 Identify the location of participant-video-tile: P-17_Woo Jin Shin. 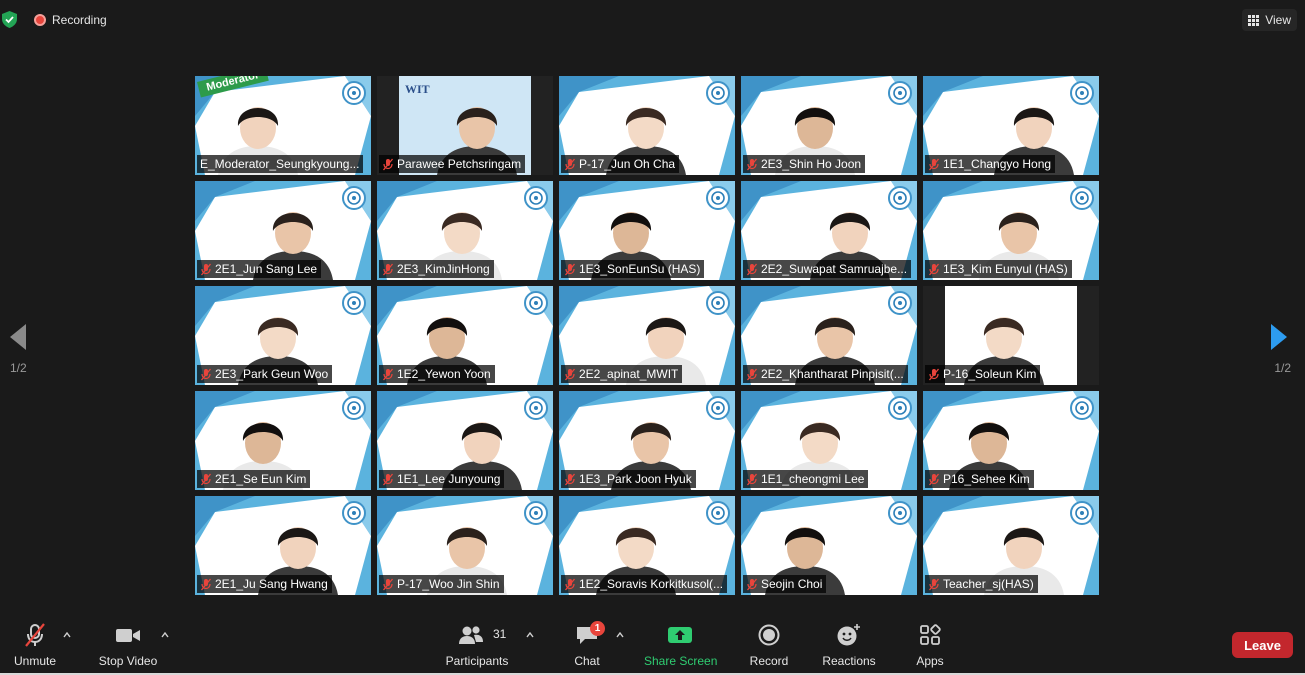
(465, 545).